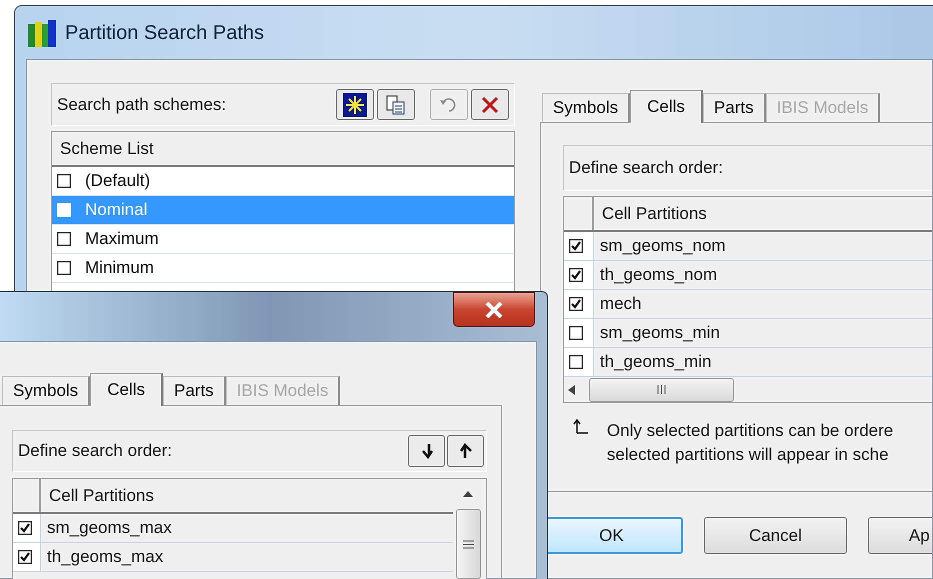  I want to click on copy-icon, so click(395, 105).